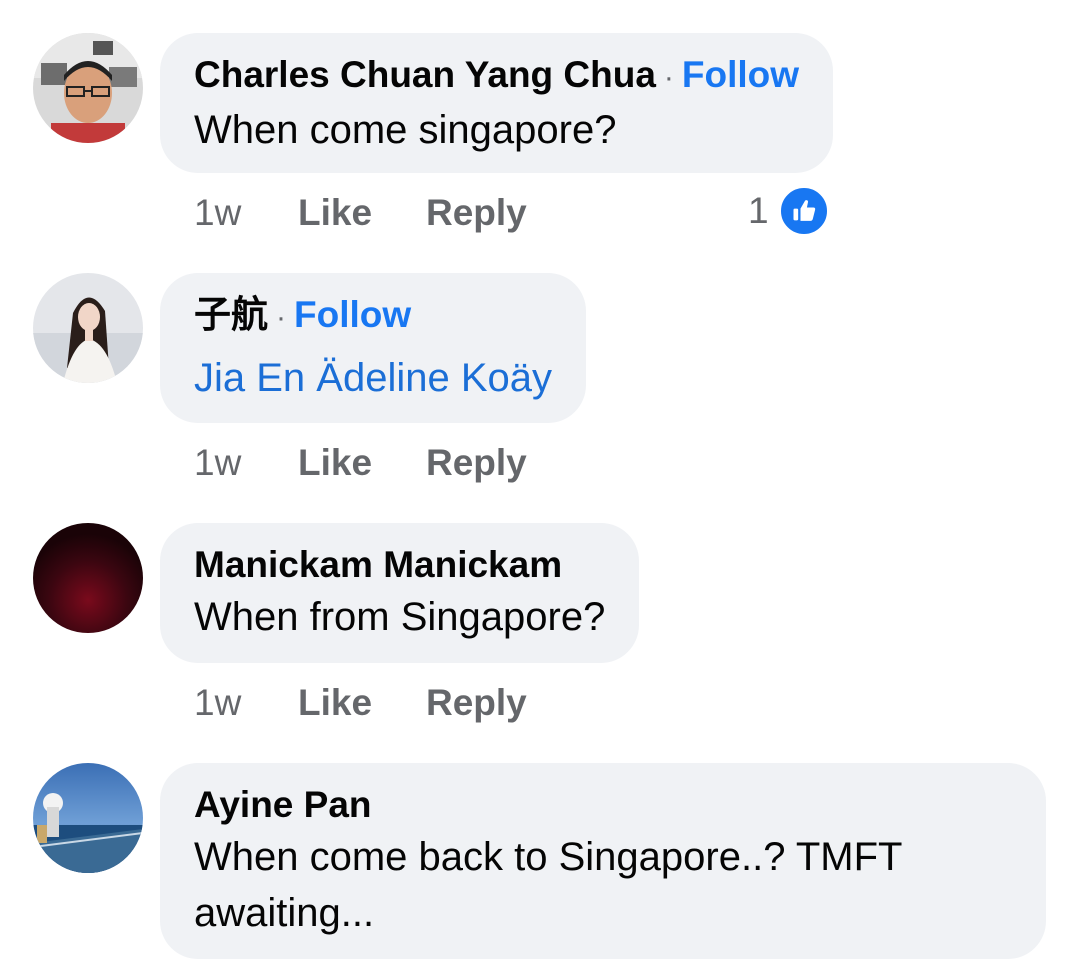 This screenshot has width=1080, height=971. Describe the element at coordinates (373, 378) in the screenshot. I see `mention-link: Jia En Ädeline Koäy` at that location.